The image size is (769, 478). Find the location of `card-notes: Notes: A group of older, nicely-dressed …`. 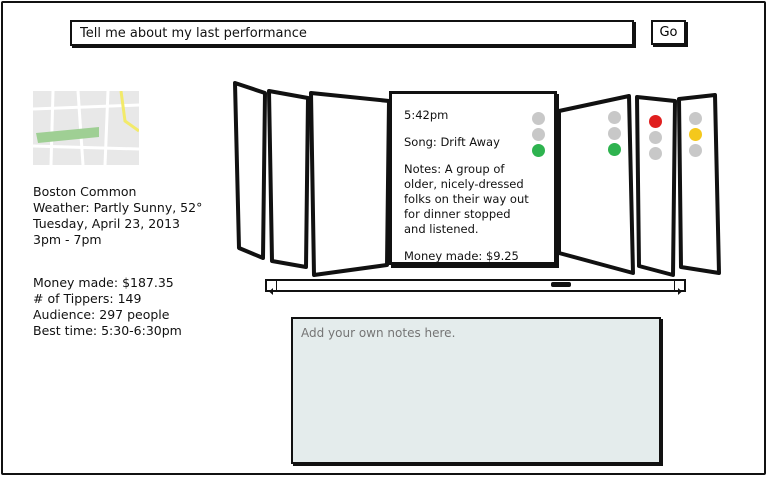

card-notes: Notes: A group of older, nicely-dressed … is located at coordinates (466, 199).